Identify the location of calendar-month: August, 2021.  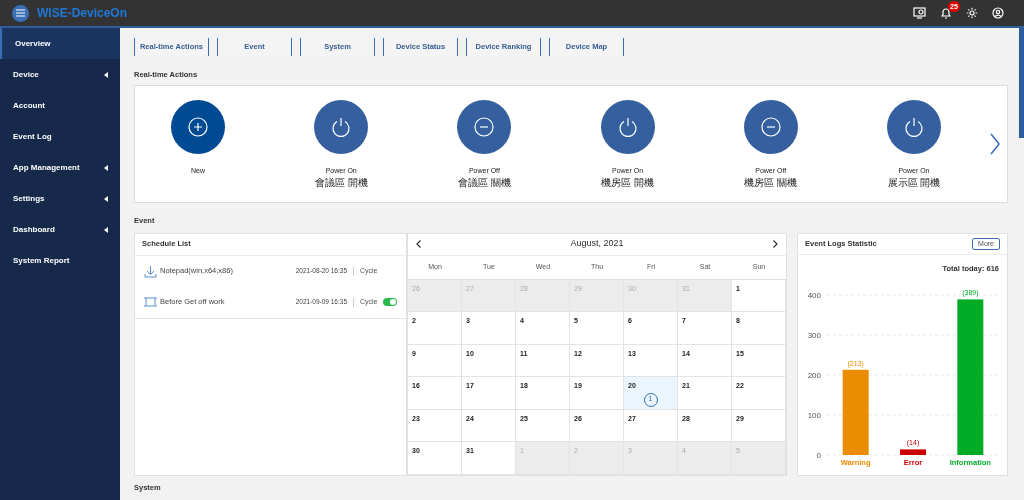
(597, 244).